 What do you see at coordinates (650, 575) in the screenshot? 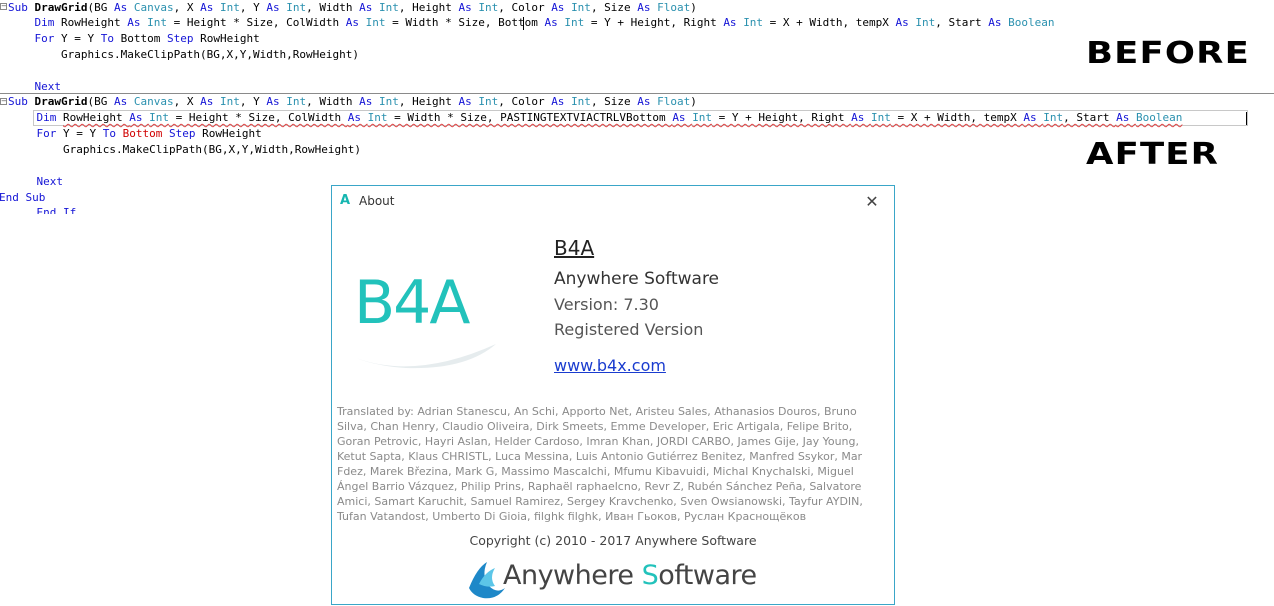
I see `footer-logo-text-s: S` at bounding box center [650, 575].